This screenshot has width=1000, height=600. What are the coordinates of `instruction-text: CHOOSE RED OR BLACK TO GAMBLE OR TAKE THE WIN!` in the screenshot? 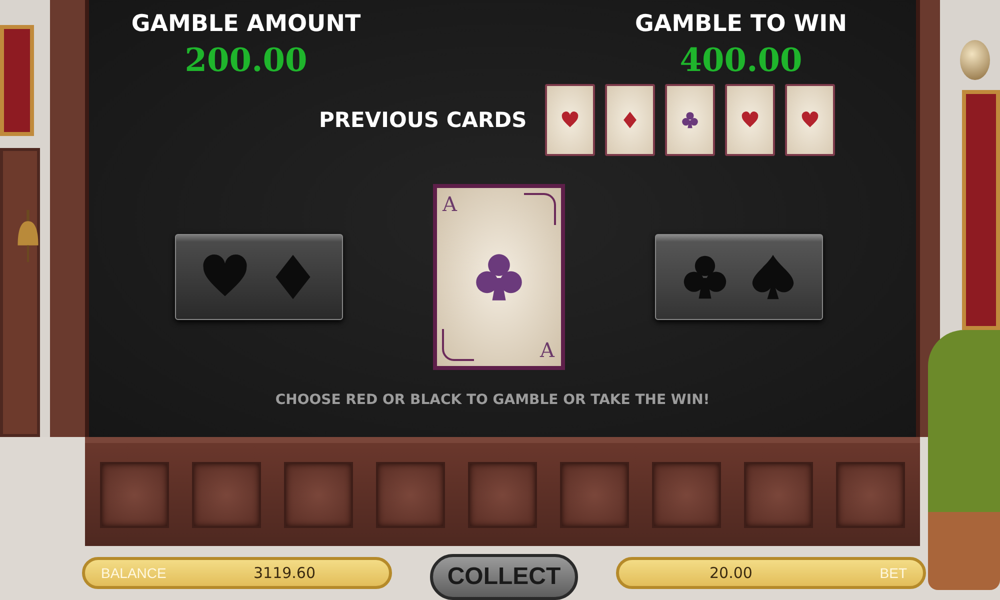 It's located at (492, 400).